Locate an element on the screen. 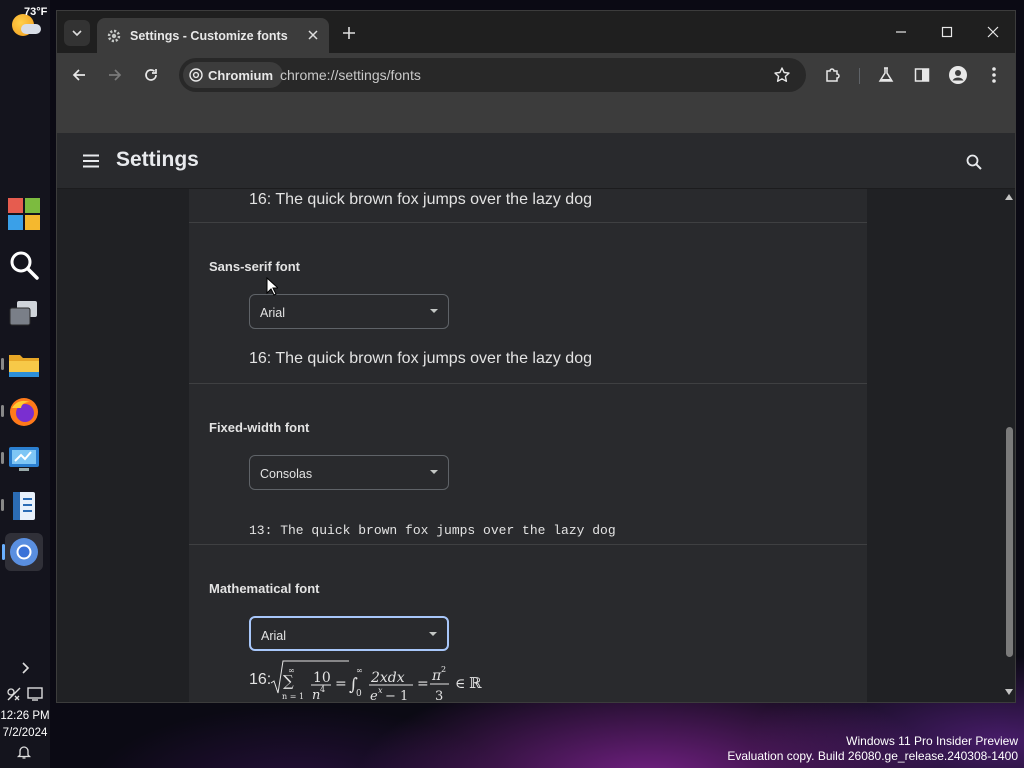  firefox-button is located at coordinates (24, 412).